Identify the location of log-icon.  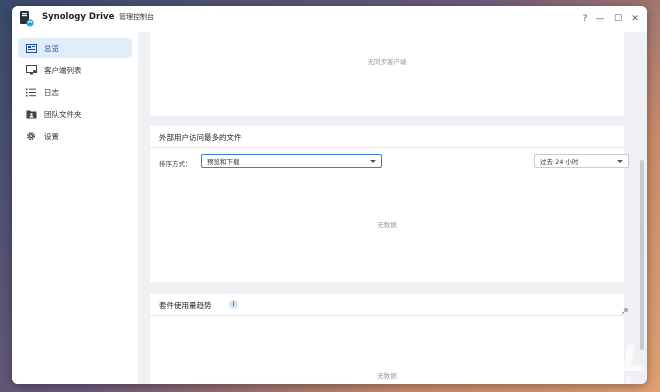
(31, 92).